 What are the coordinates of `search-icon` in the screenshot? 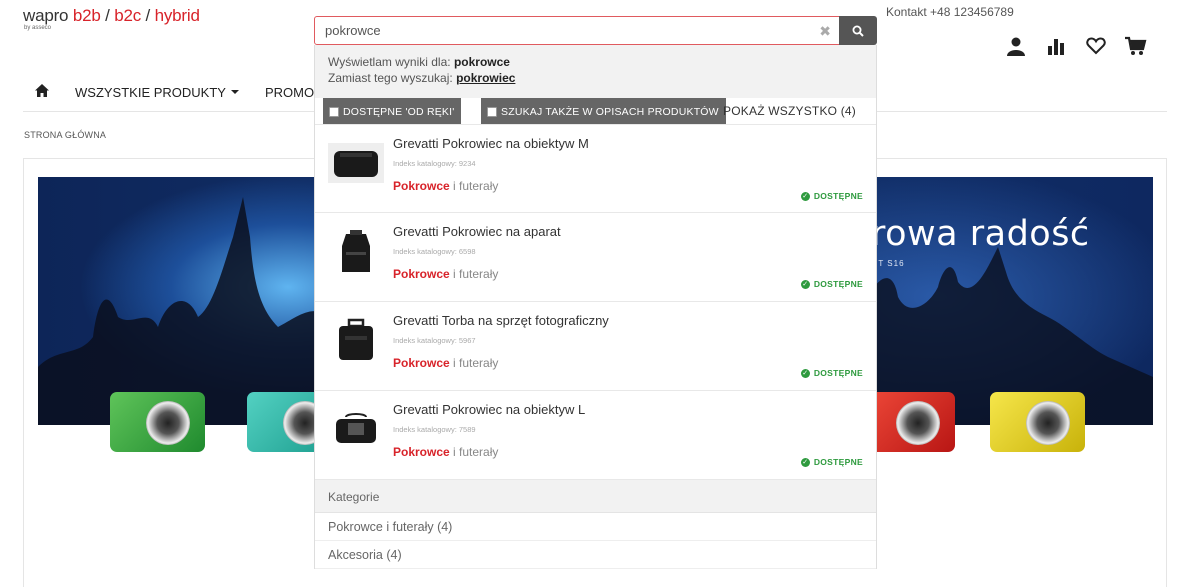 It's located at (858, 31).